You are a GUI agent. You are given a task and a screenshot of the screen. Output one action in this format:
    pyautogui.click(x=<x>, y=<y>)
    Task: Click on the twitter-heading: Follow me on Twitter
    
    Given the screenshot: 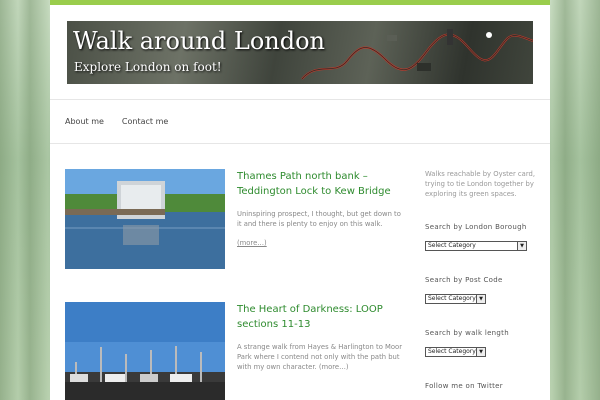 What is the action you would take?
    pyautogui.click(x=464, y=386)
    